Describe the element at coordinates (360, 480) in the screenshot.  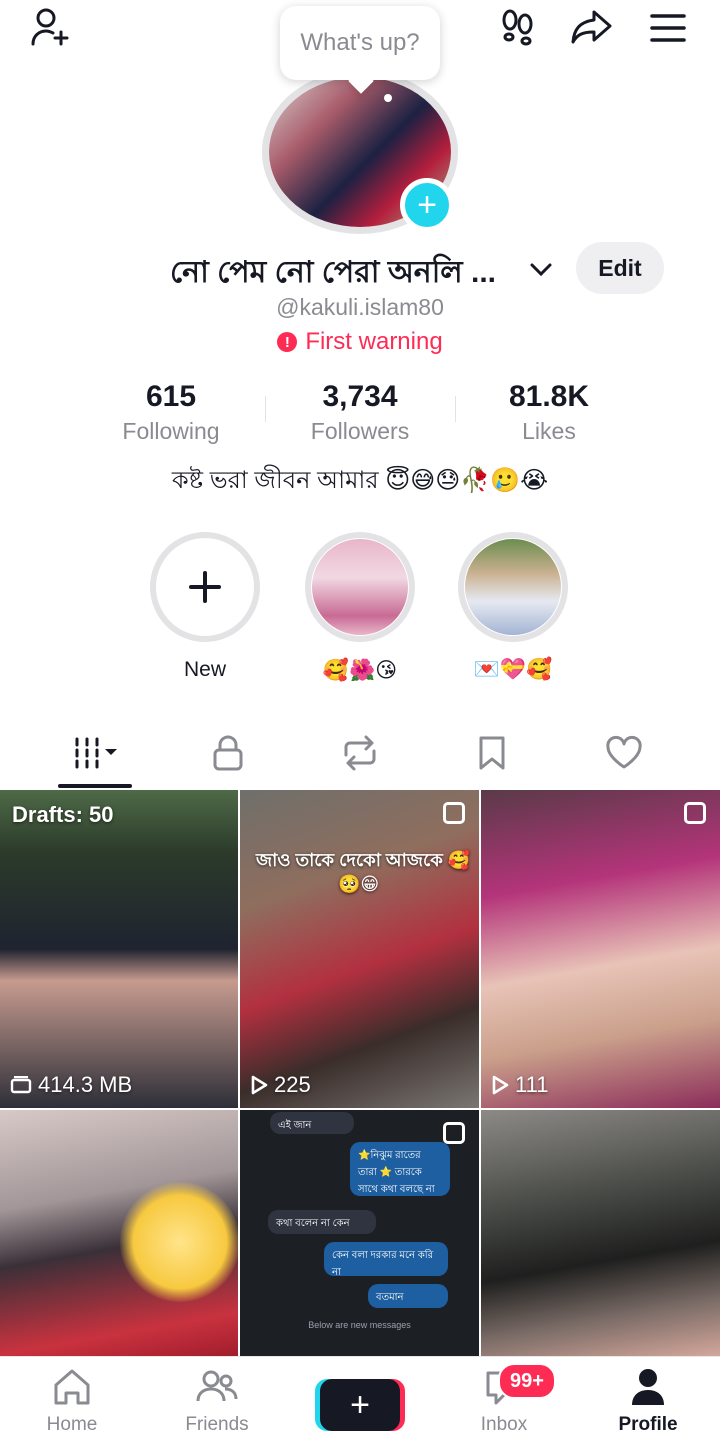
I see `bio: কষ্ট ভরা জীবন আমার 😇😅😓🥀🥲😭` at that location.